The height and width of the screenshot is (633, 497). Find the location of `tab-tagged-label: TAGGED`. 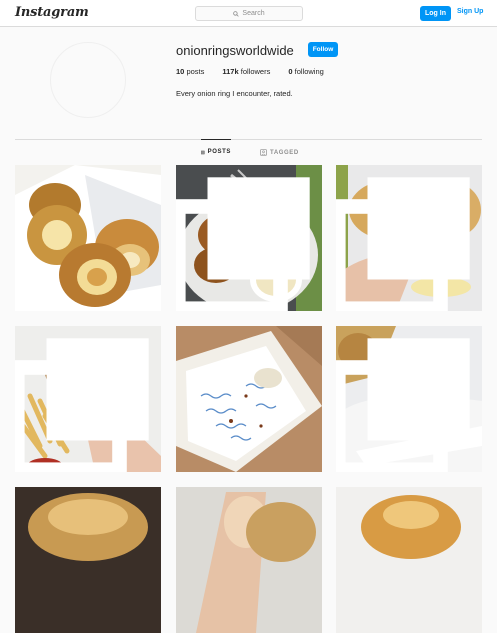

tab-tagged-label: TAGGED is located at coordinates (284, 152).